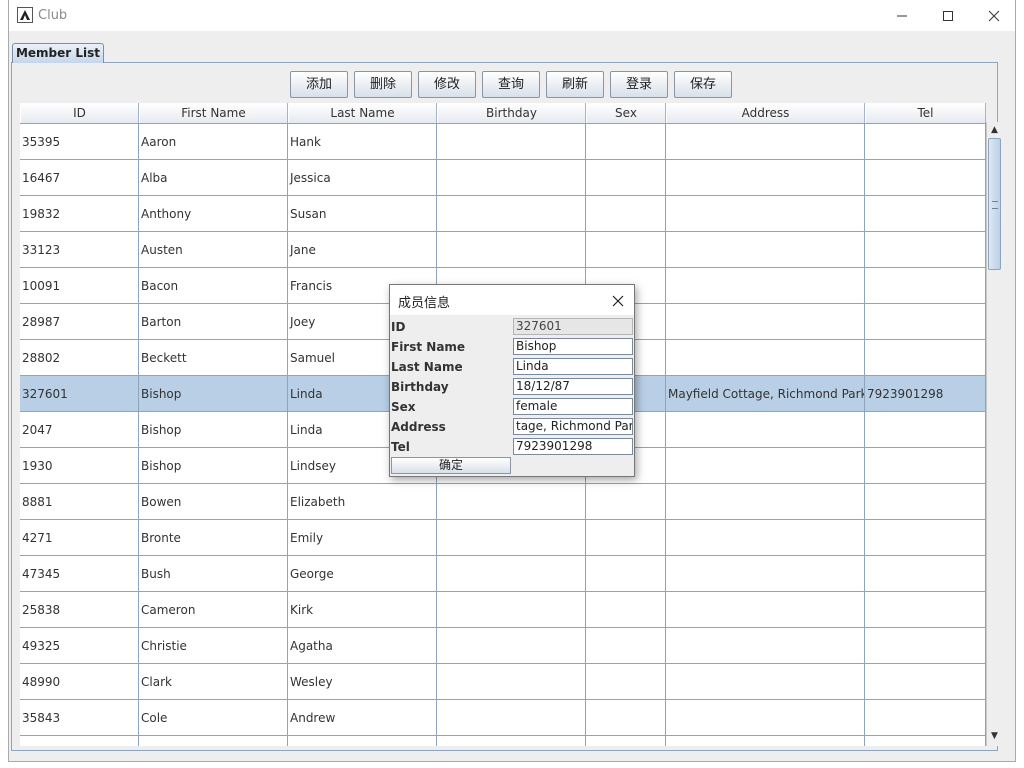 The image size is (1024, 768). What do you see at coordinates (902, 15) in the screenshot?
I see `minimize-button` at bounding box center [902, 15].